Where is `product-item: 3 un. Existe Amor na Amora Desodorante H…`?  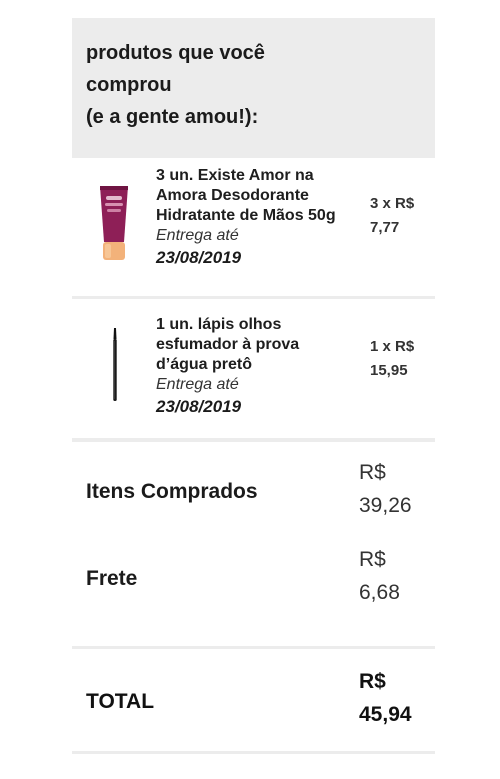 product-item: 3 un. Existe Amor na Amora Desodorante H… is located at coordinates (253, 228).